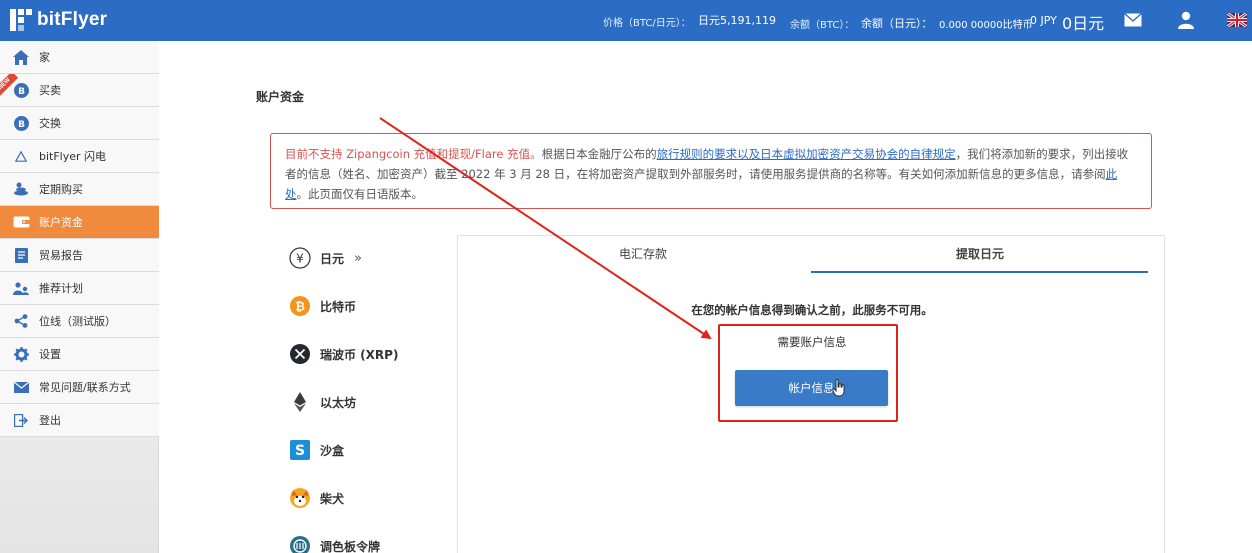  I want to click on hand-cursor-icon, so click(838, 388).